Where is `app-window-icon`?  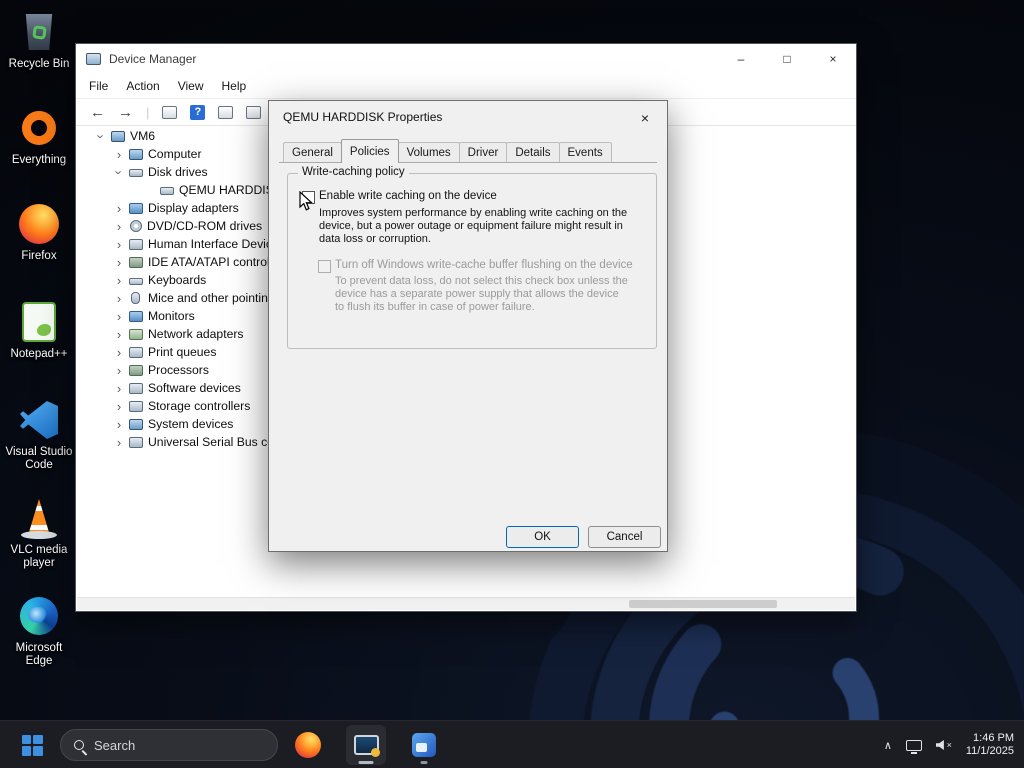 app-window-icon is located at coordinates (424, 745).